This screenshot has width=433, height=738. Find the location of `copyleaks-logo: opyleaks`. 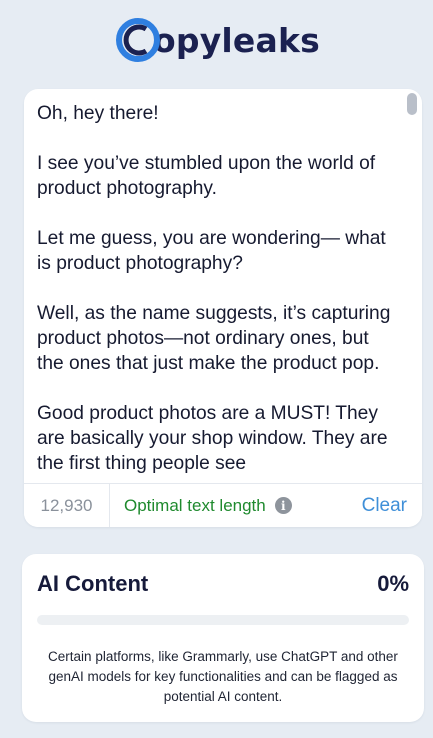

copyleaks-logo: opyleaks is located at coordinates (216, 40).